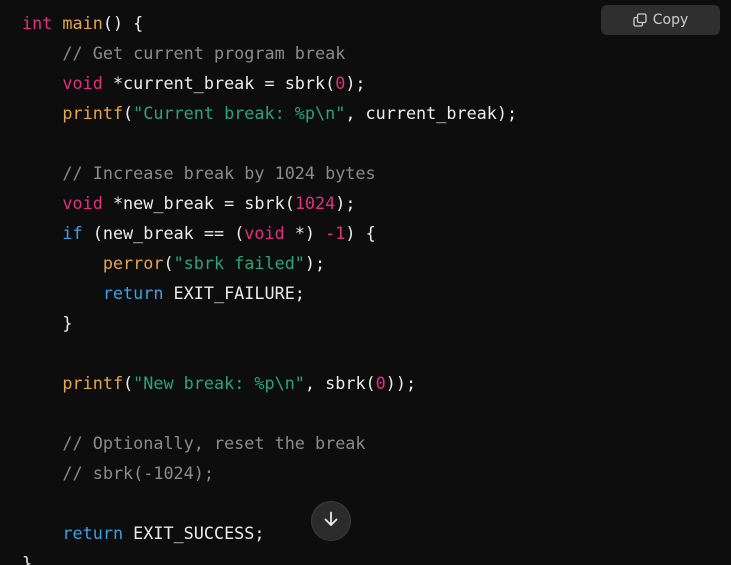 This screenshot has width=731, height=565. What do you see at coordinates (204, 53) in the screenshot?
I see `code-line-2: // Get current program break` at bounding box center [204, 53].